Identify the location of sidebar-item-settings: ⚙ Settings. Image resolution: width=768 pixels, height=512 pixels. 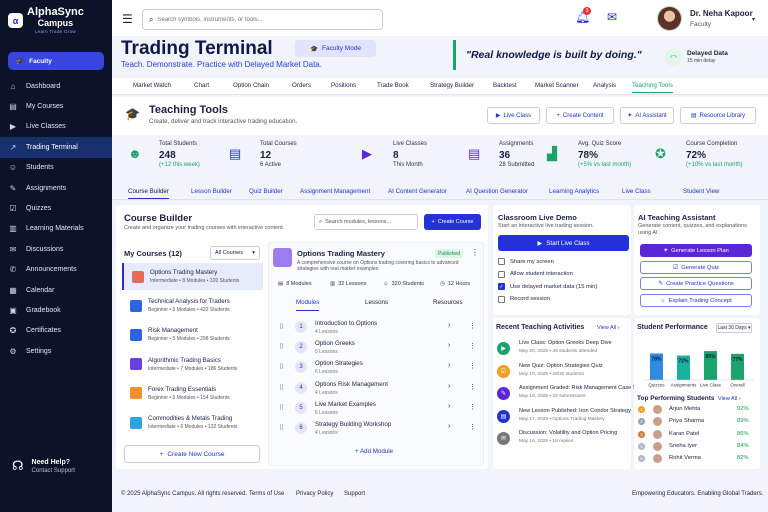
(56, 351).